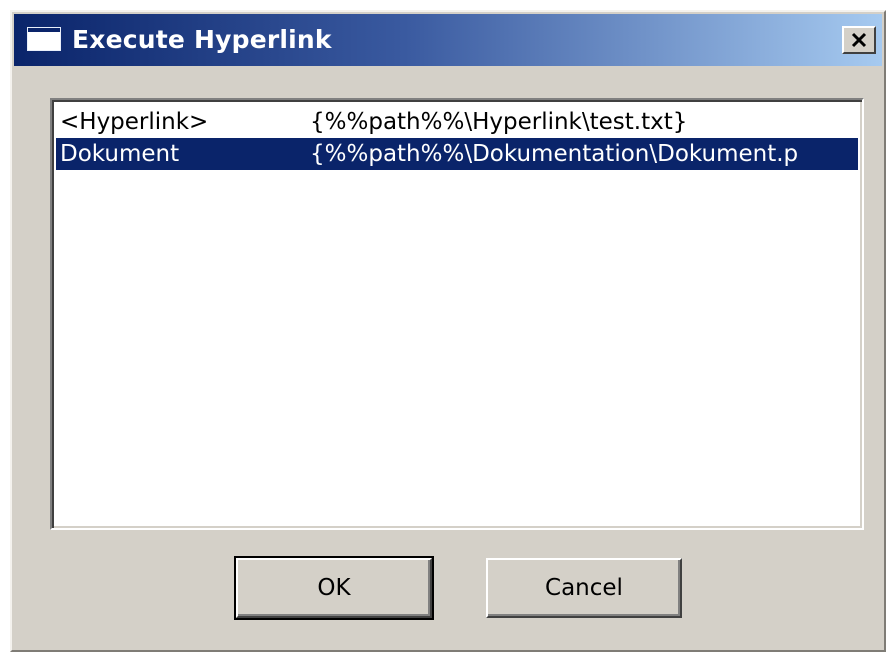 The image size is (889, 654). What do you see at coordinates (134, 122) in the screenshot?
I see `hyperlink-name: <Hyperlink>` at bounding box center [134, 122].